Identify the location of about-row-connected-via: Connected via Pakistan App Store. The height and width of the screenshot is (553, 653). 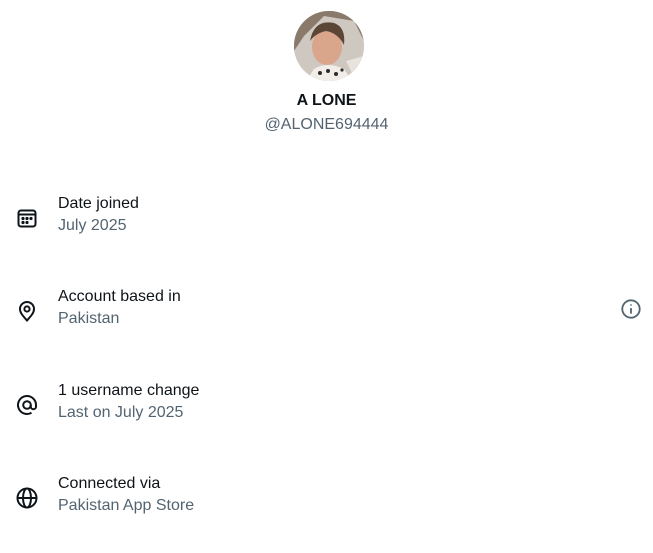
(326, 502).